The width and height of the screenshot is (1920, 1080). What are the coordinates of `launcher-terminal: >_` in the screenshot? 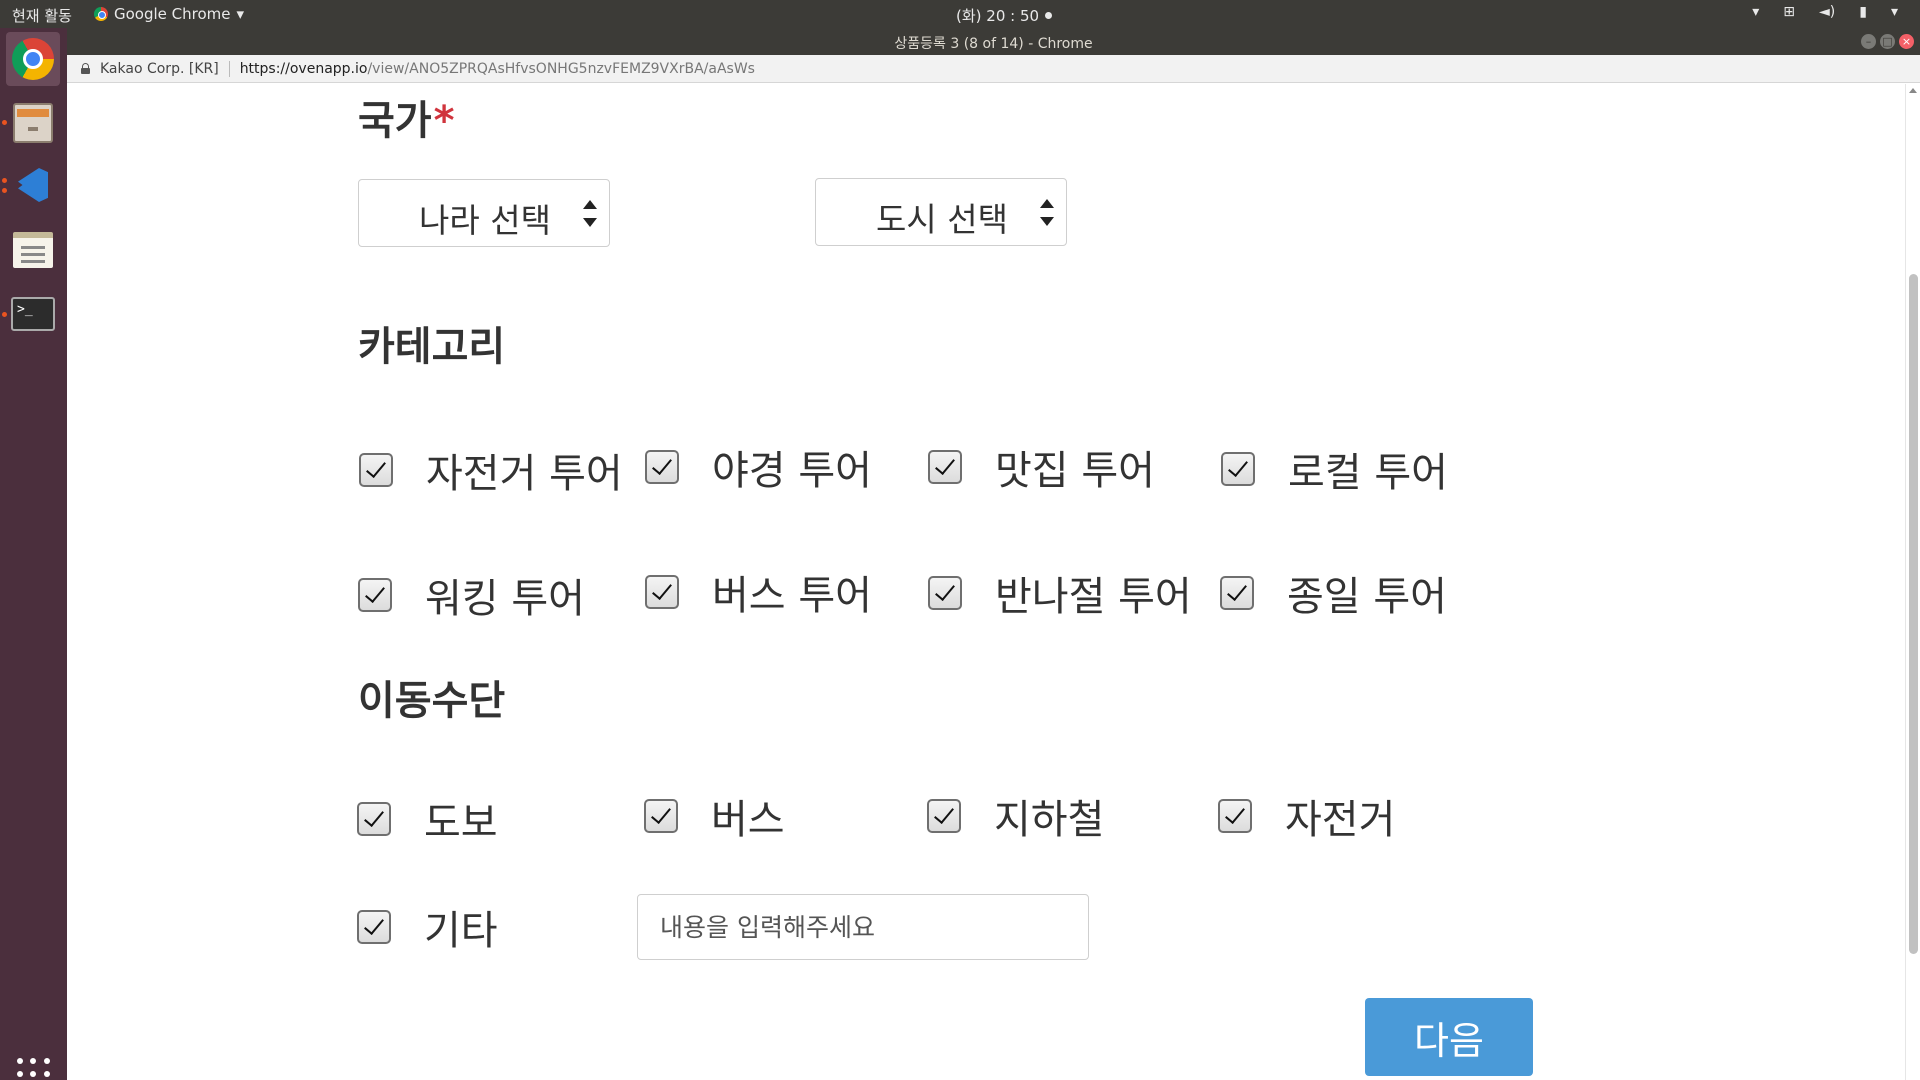 It's located at (33, 314).